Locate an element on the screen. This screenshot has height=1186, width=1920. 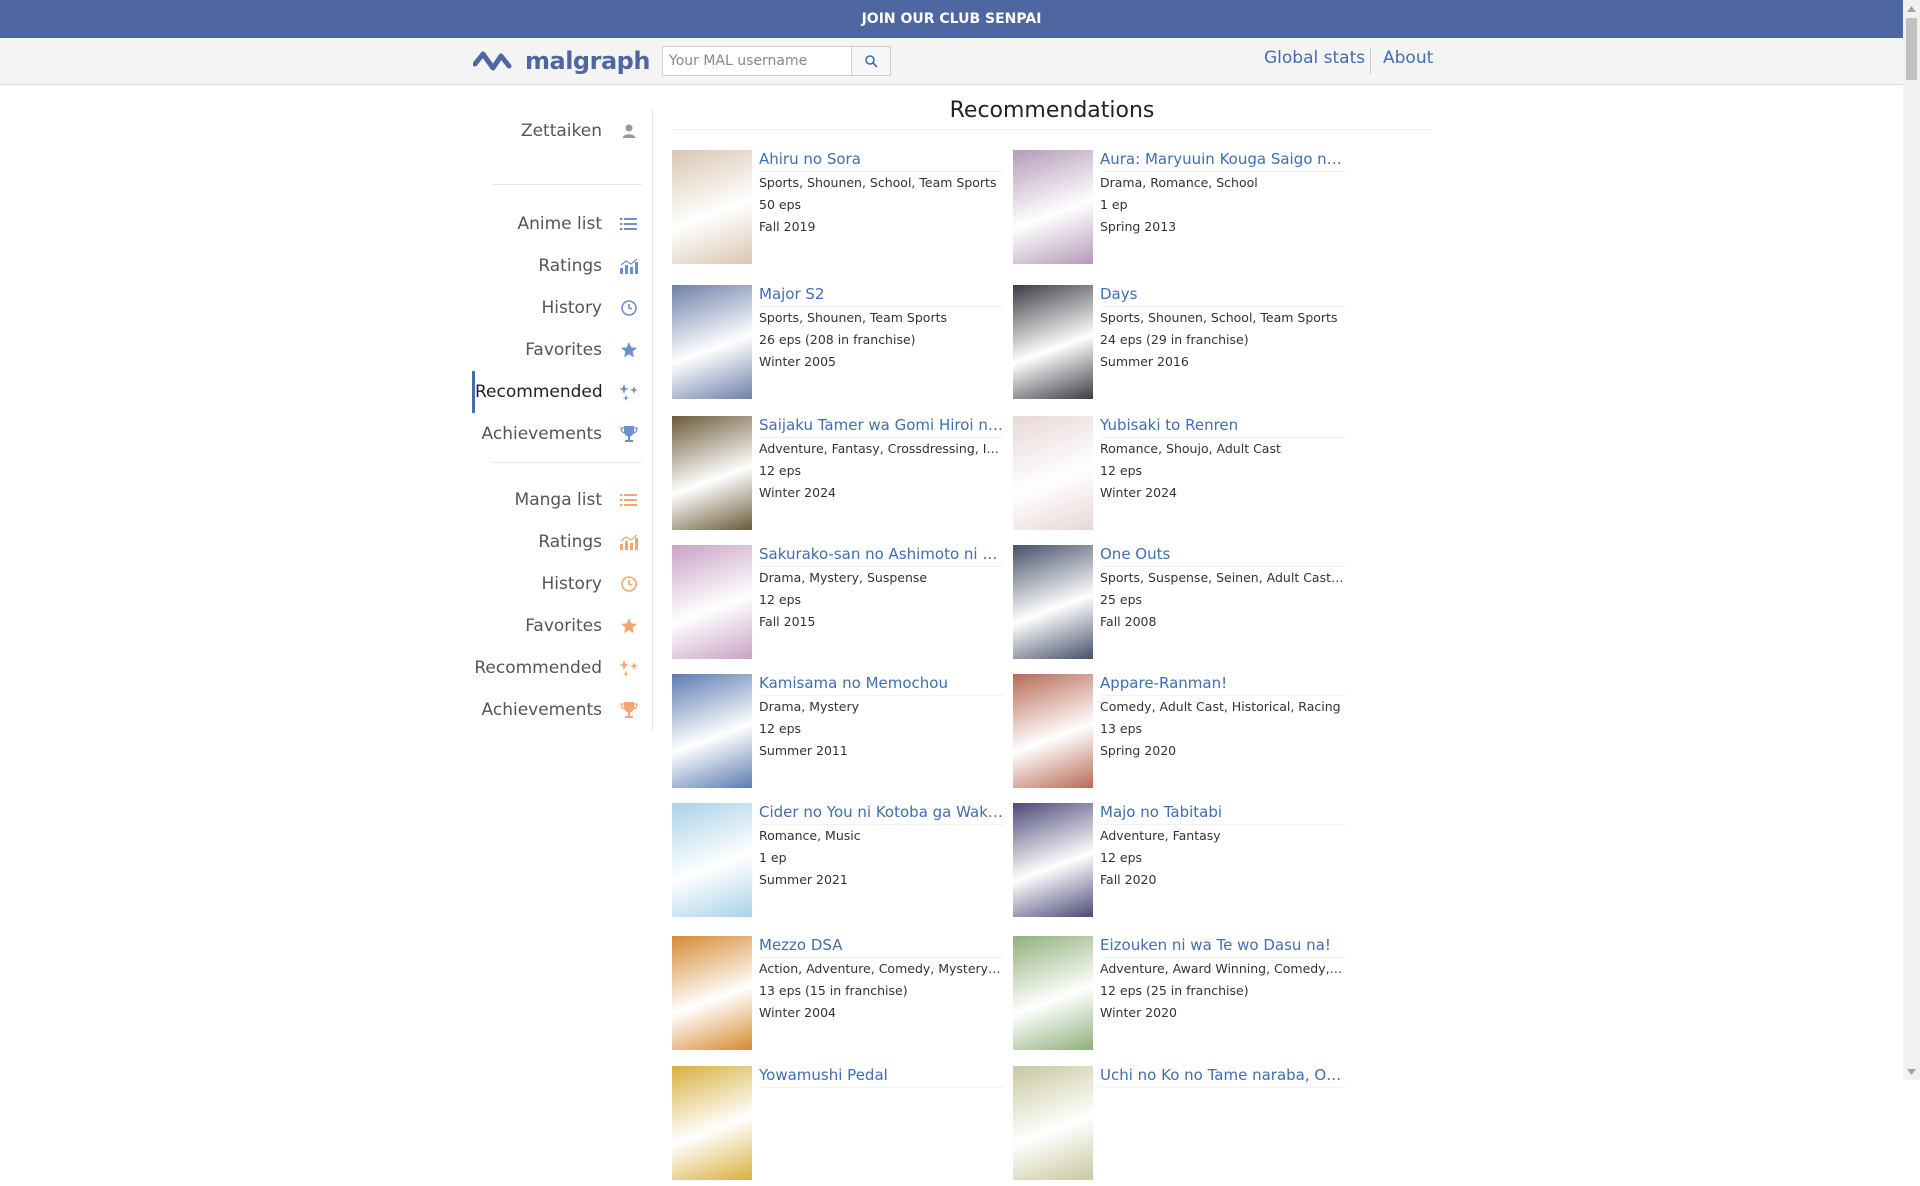
anime-season: Summer 2021 is located at coordinates (803, 879).